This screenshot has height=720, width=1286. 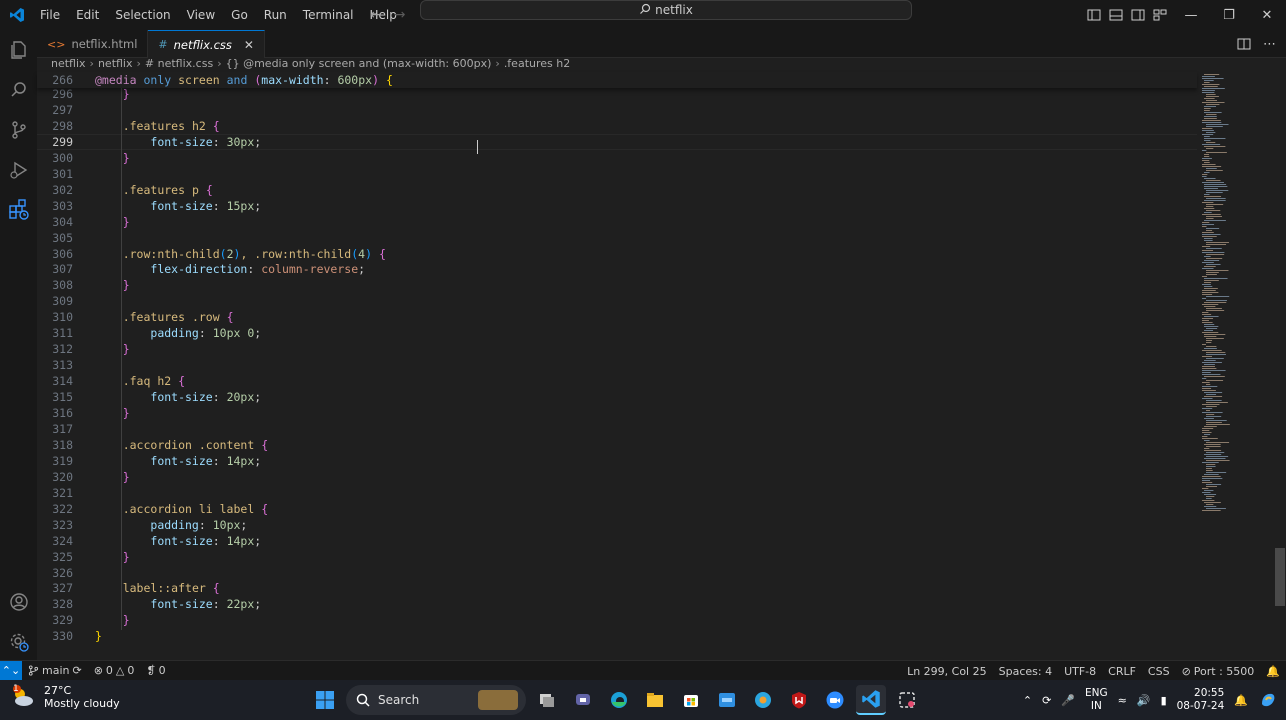 What do you see at coordinates (18, 90) in the screenshot?
I see `search-icon` at bounding box center [18, 90].